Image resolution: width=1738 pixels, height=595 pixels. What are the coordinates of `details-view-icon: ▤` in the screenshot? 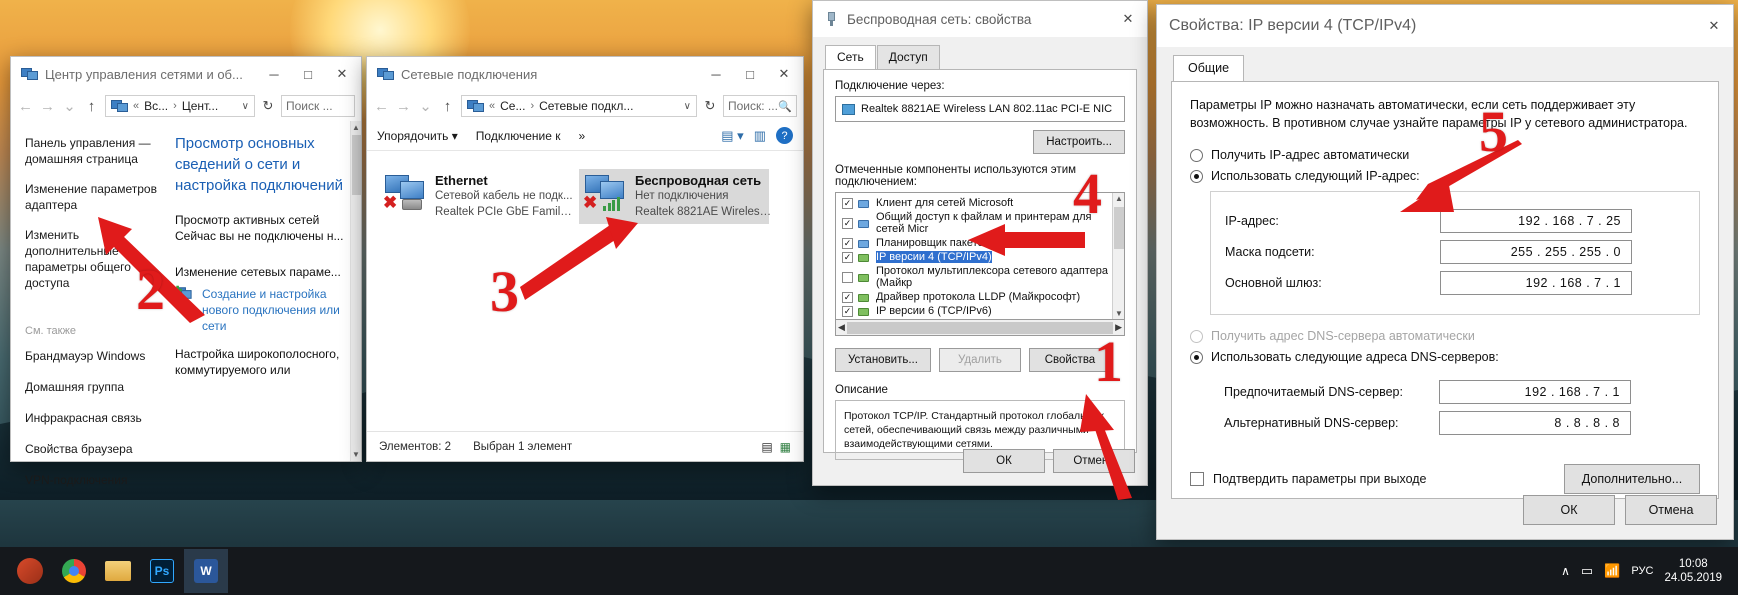 It's located at (766, 447).